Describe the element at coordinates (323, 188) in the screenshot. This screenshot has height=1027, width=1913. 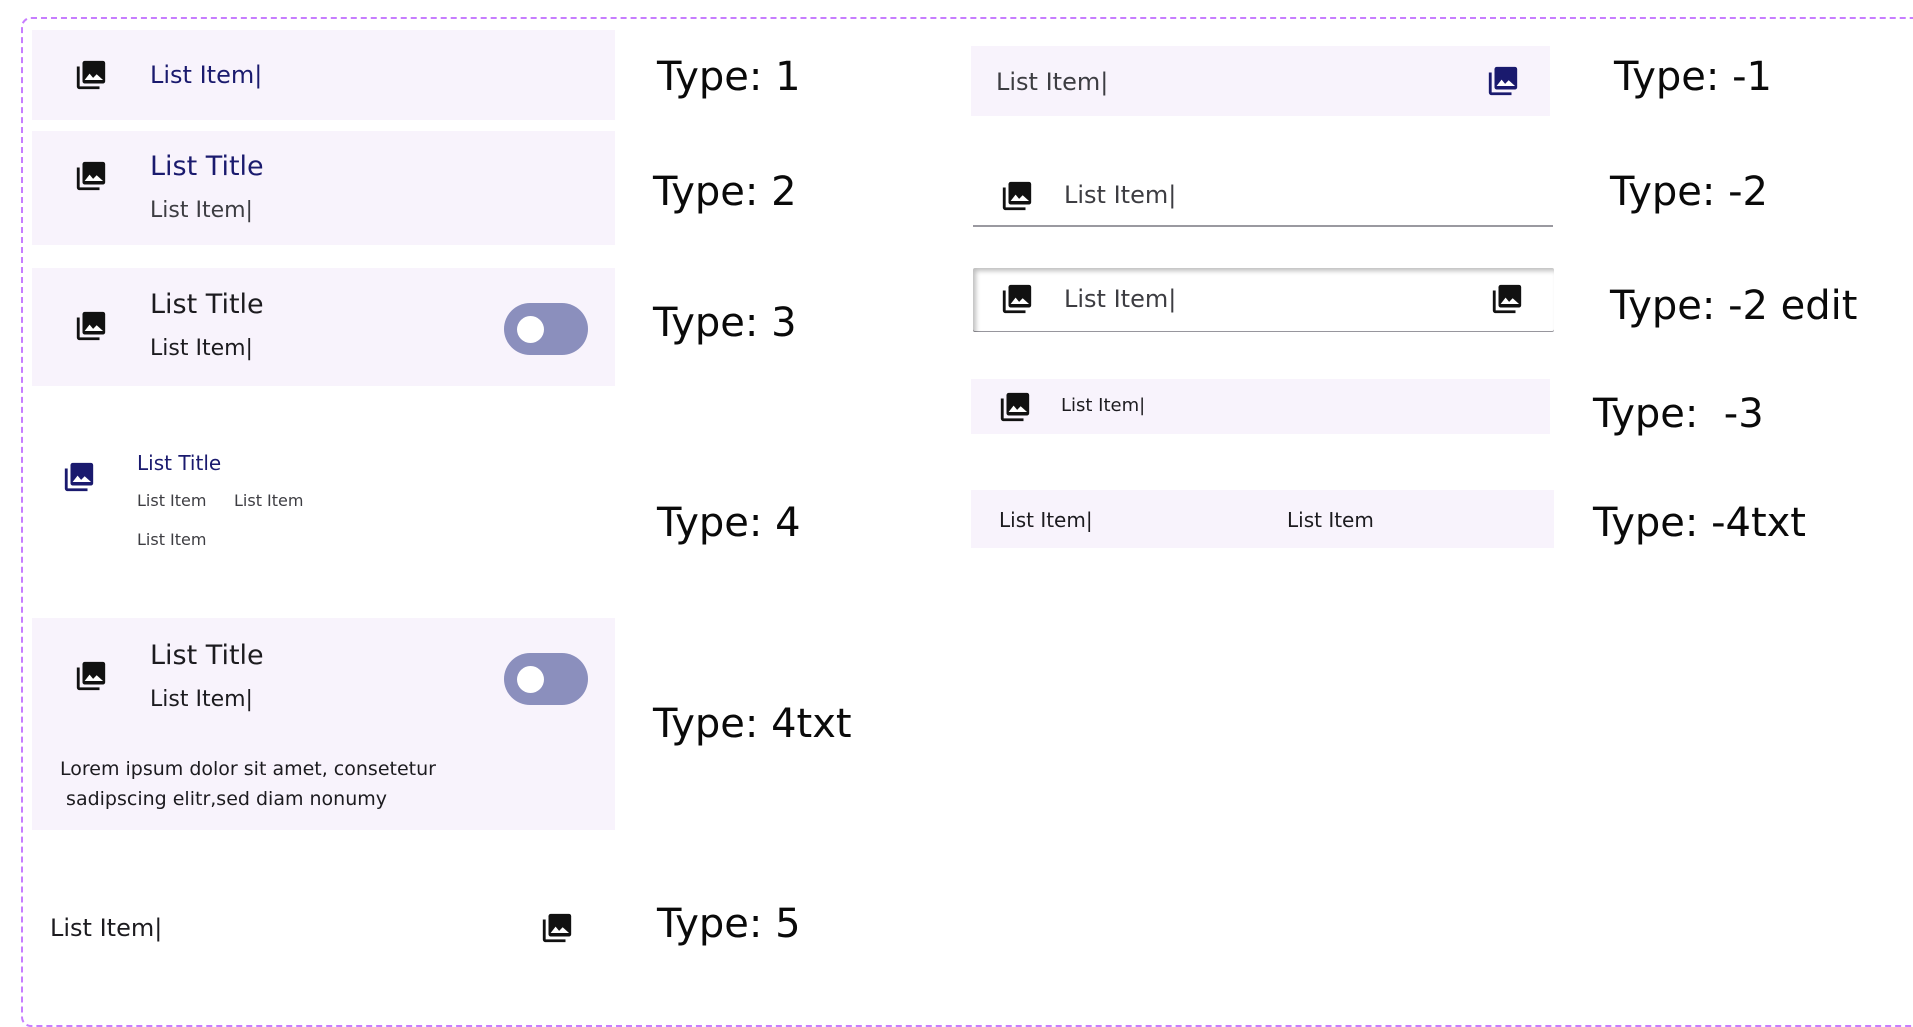
I see `list-item-type-2: List Title List Item|` at that location.